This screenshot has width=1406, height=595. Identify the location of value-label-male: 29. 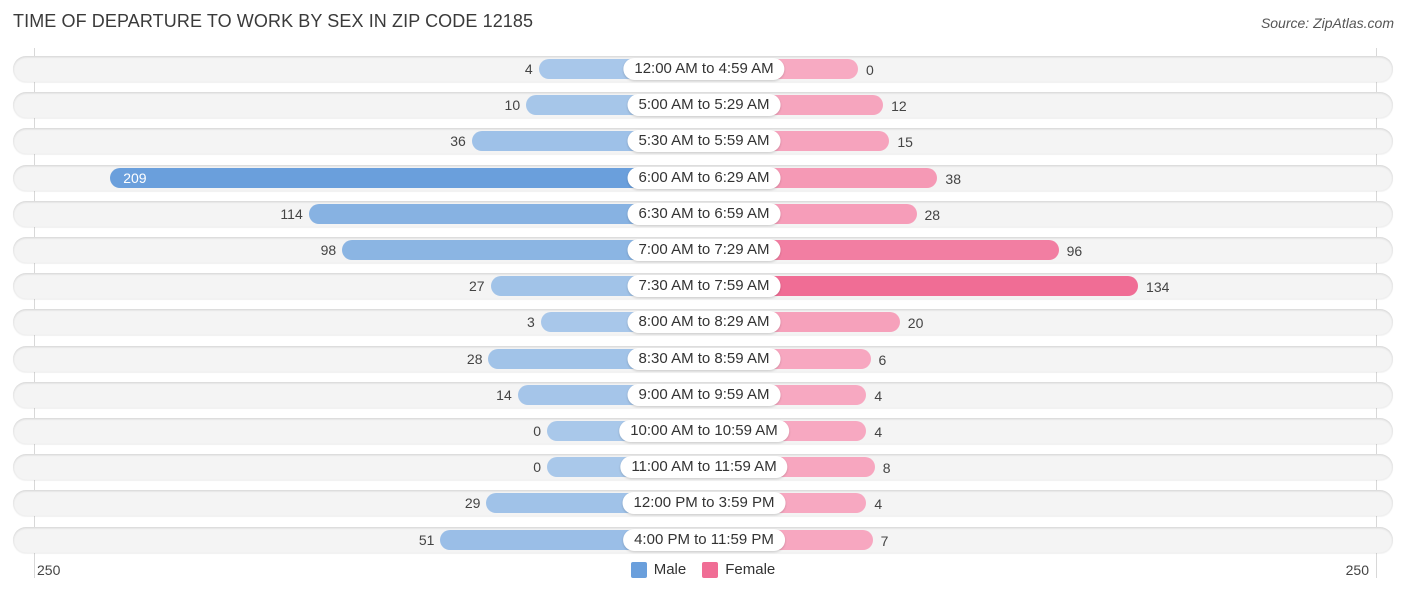
(472, 503).